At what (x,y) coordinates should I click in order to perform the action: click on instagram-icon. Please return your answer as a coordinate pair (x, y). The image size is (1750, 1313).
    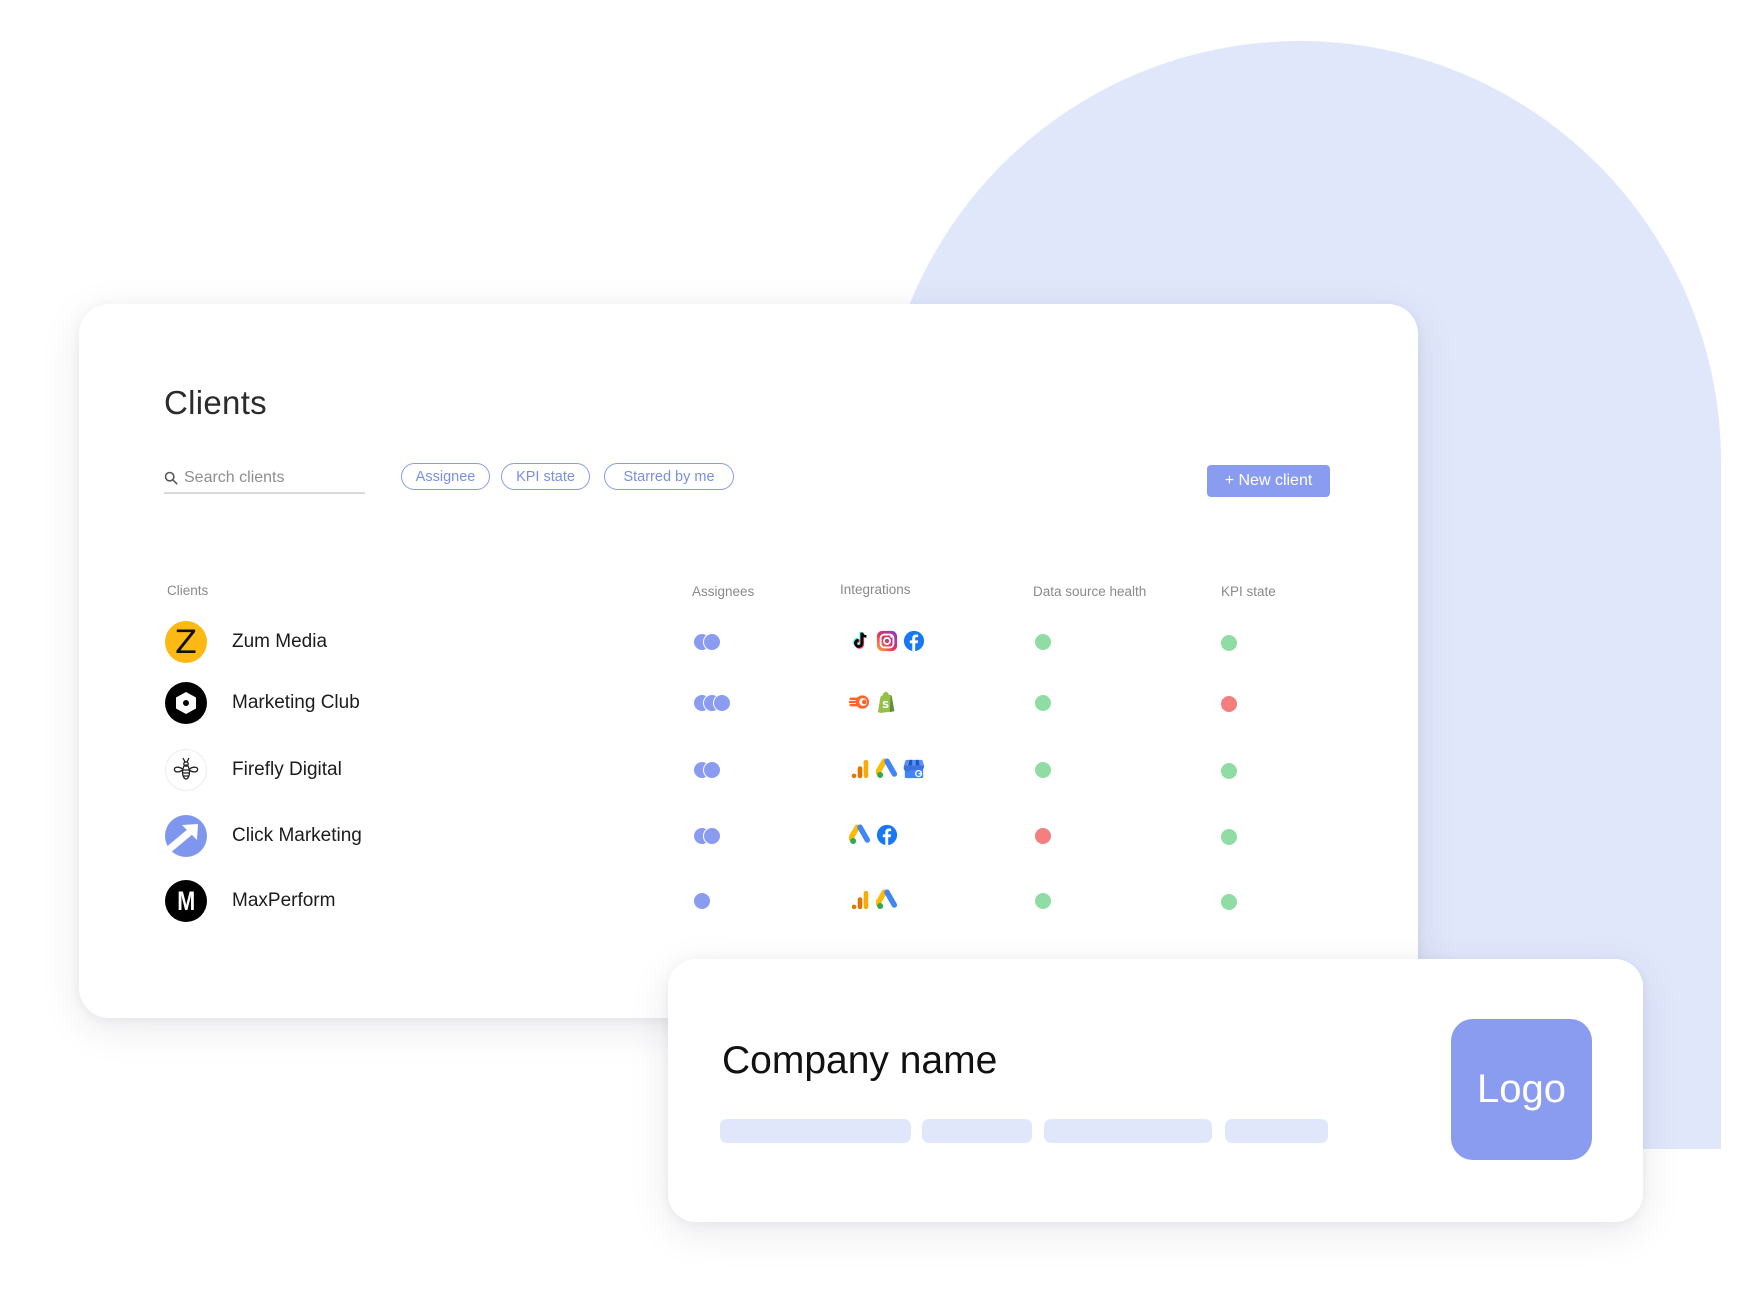
    Looking at the image, I should click on (887, 641).